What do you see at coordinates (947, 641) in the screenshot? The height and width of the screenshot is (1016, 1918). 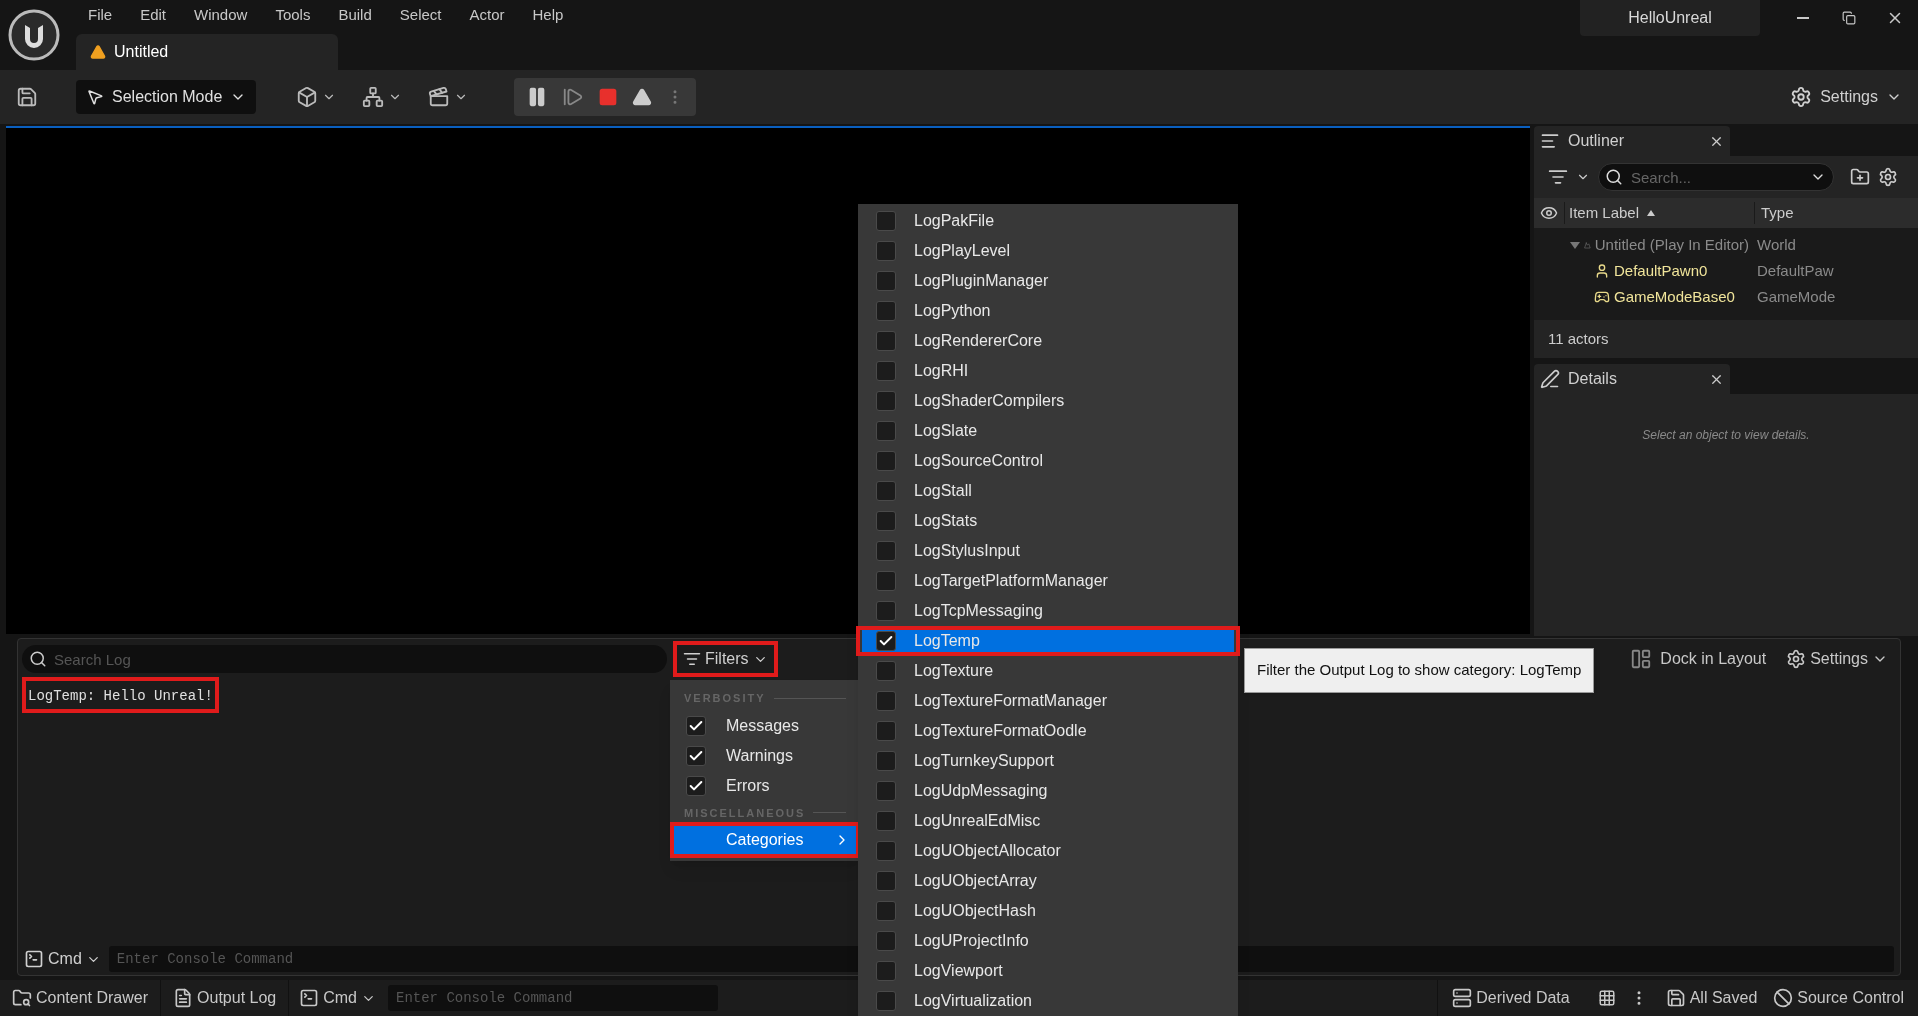 I see `category-label: LogTemp` at bounding box center [947, 641].